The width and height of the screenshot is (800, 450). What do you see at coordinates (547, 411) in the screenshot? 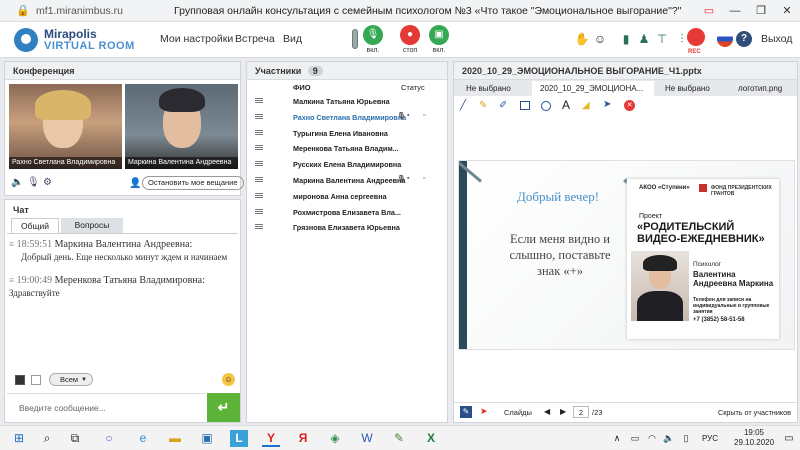
I see `prev-slide-icon: ◀` at bounding box center [547, 411].